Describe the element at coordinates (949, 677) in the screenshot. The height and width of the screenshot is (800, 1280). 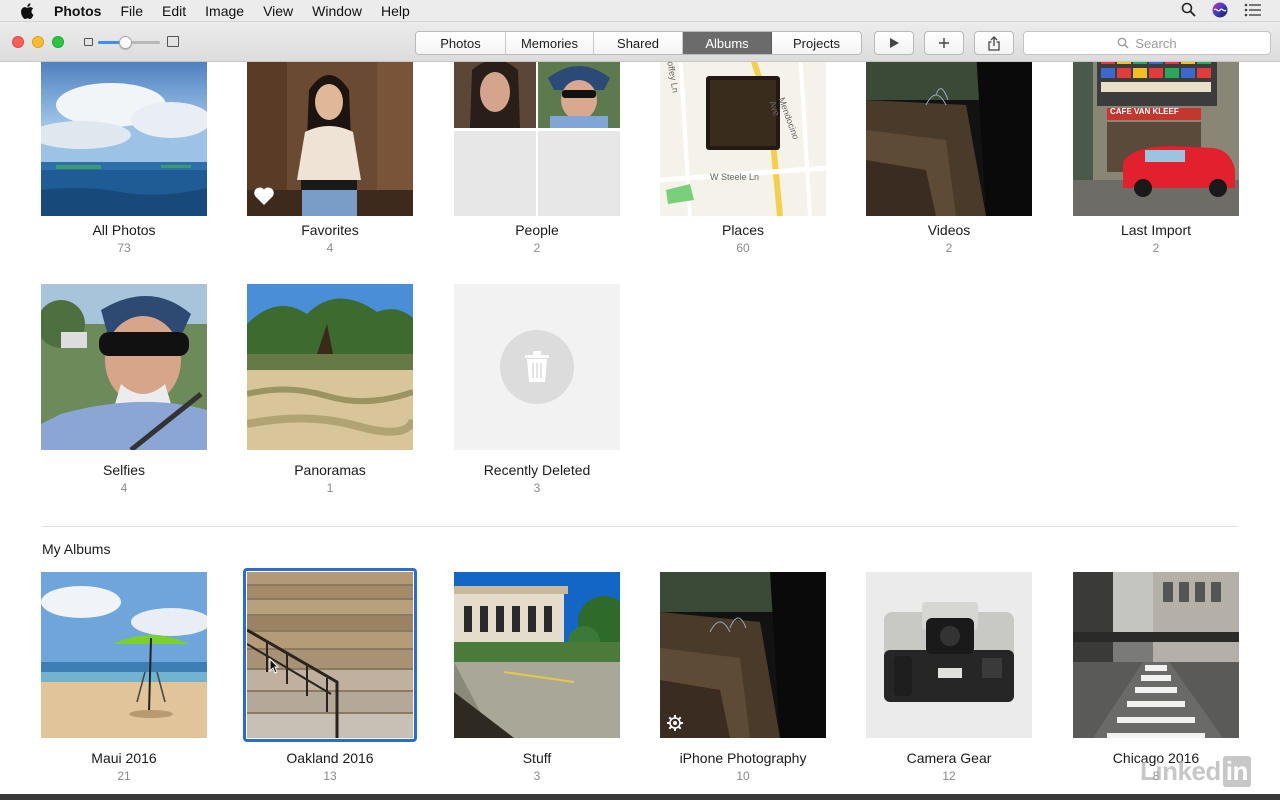
I see `album-camera-gear: Camera Gear 12` at that location.